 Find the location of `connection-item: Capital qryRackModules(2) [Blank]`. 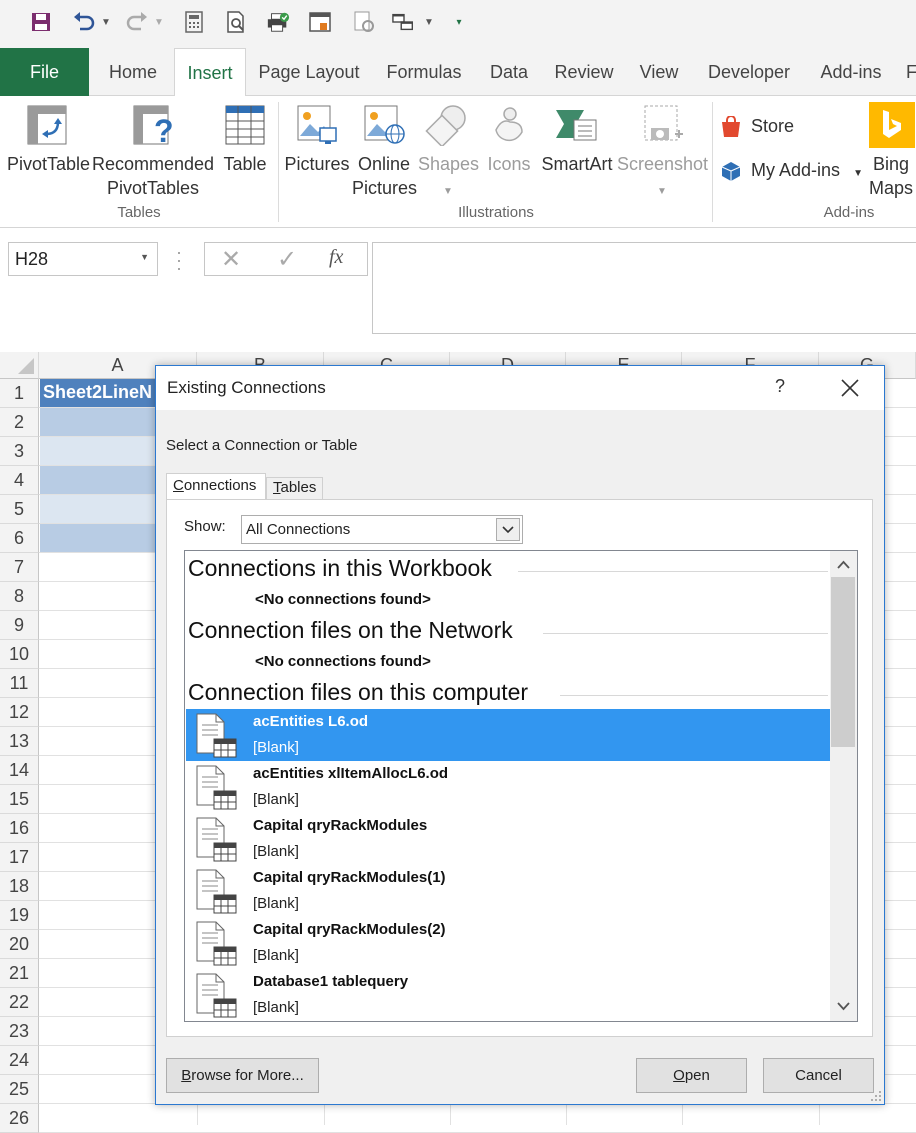

connection-item: Capital qryRackModules(2) [Blank] is located at coordinates (508, 943).